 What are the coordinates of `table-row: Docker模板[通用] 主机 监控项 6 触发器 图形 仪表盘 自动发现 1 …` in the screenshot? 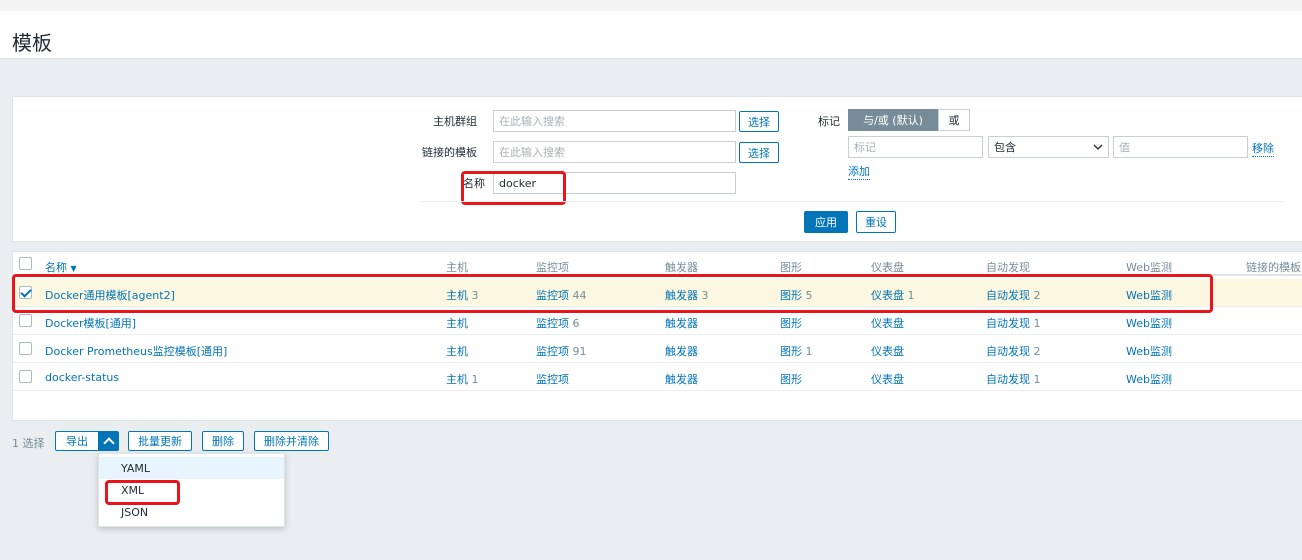 It's located at (657, 321).